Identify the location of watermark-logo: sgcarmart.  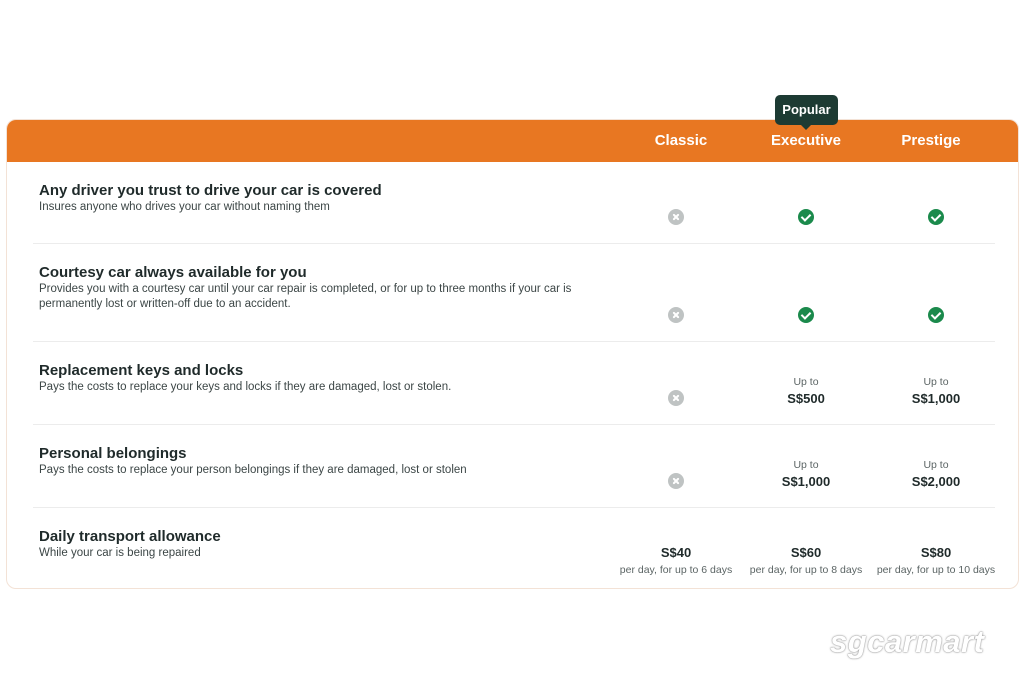
(907, 641).